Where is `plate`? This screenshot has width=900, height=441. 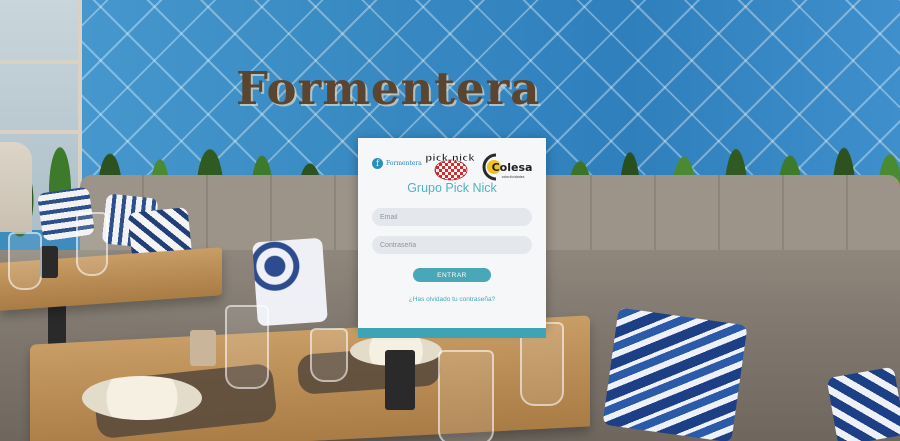
plate is located at coordinates (142, 398).